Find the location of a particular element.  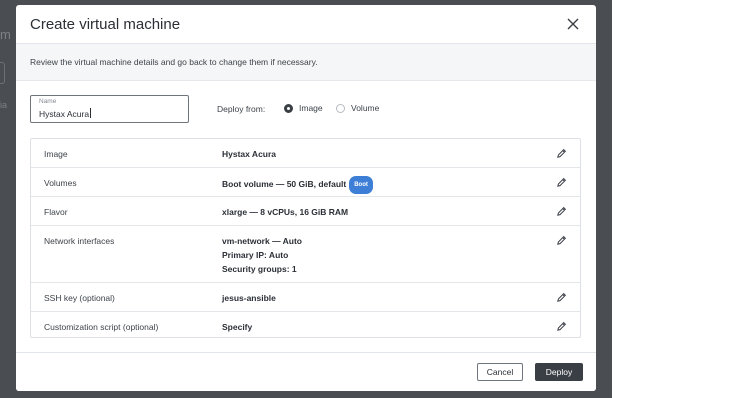

details-label: Customization script (optional) is located at coordinates (101, 327).